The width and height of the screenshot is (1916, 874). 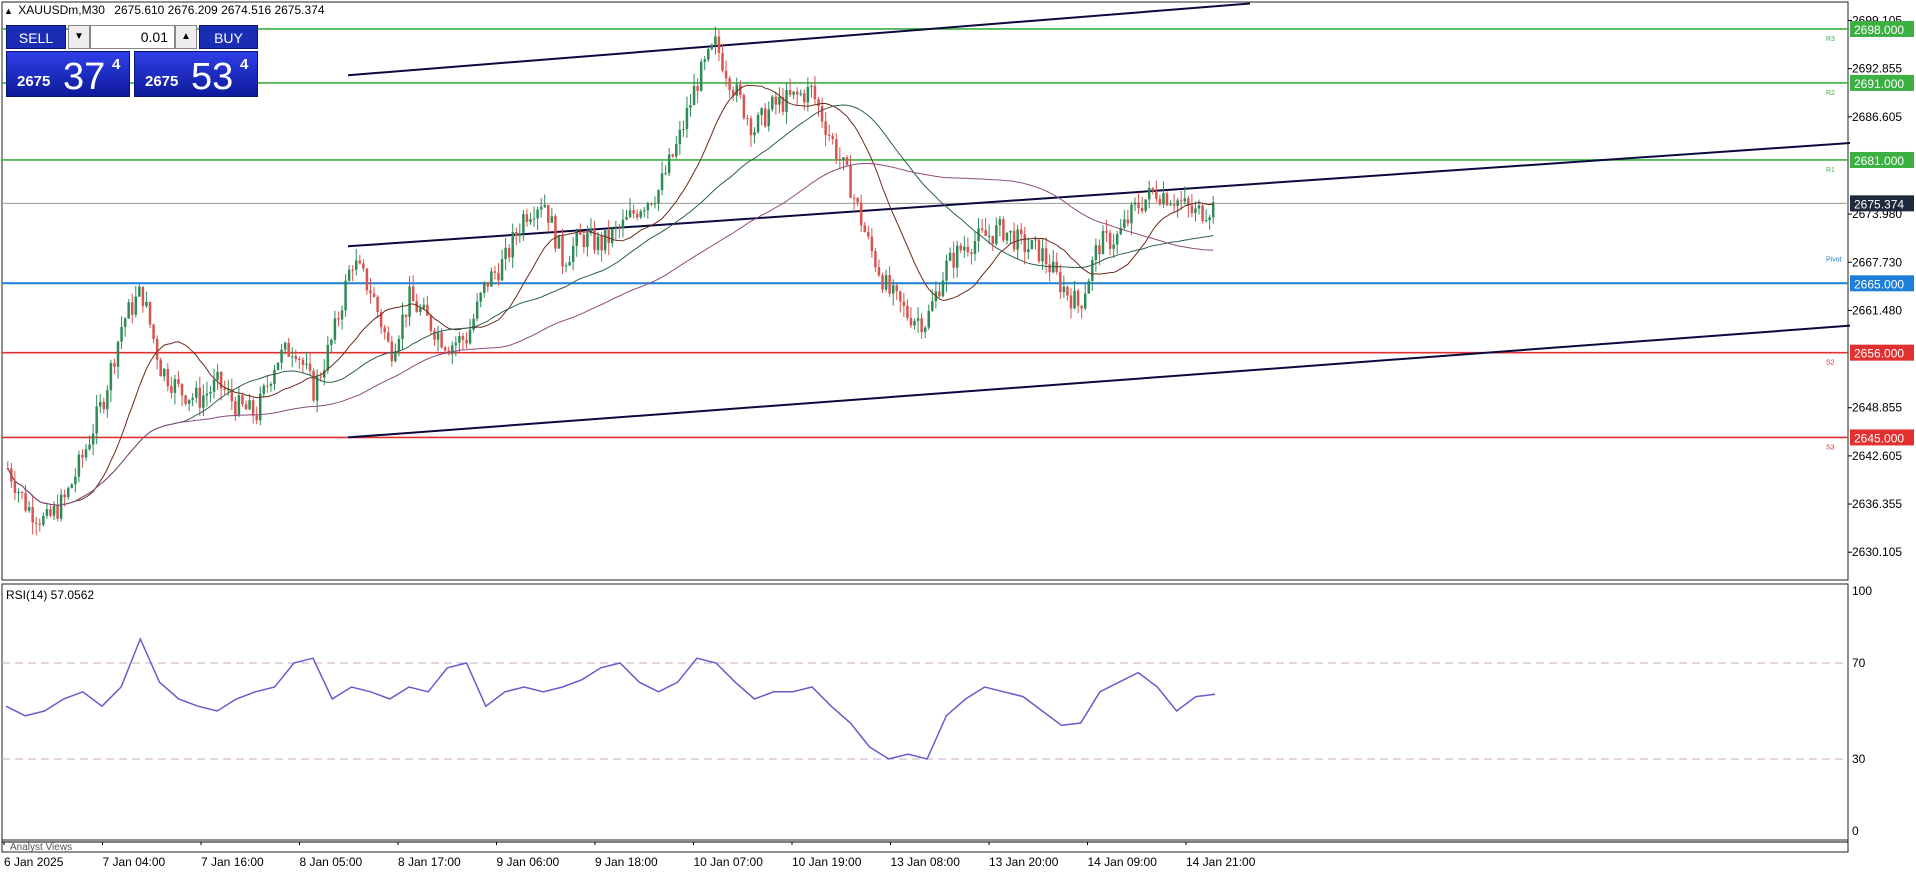 What do you see at coordinates (1830, 39) in the screenshot?
I see `level-tag-r3: R3` at bounding box center [1830, 39].